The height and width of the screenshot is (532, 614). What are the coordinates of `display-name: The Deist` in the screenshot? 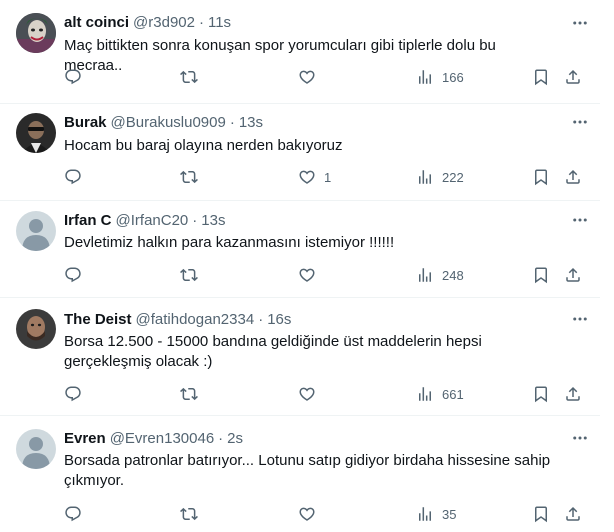 It's located at (98, 319).